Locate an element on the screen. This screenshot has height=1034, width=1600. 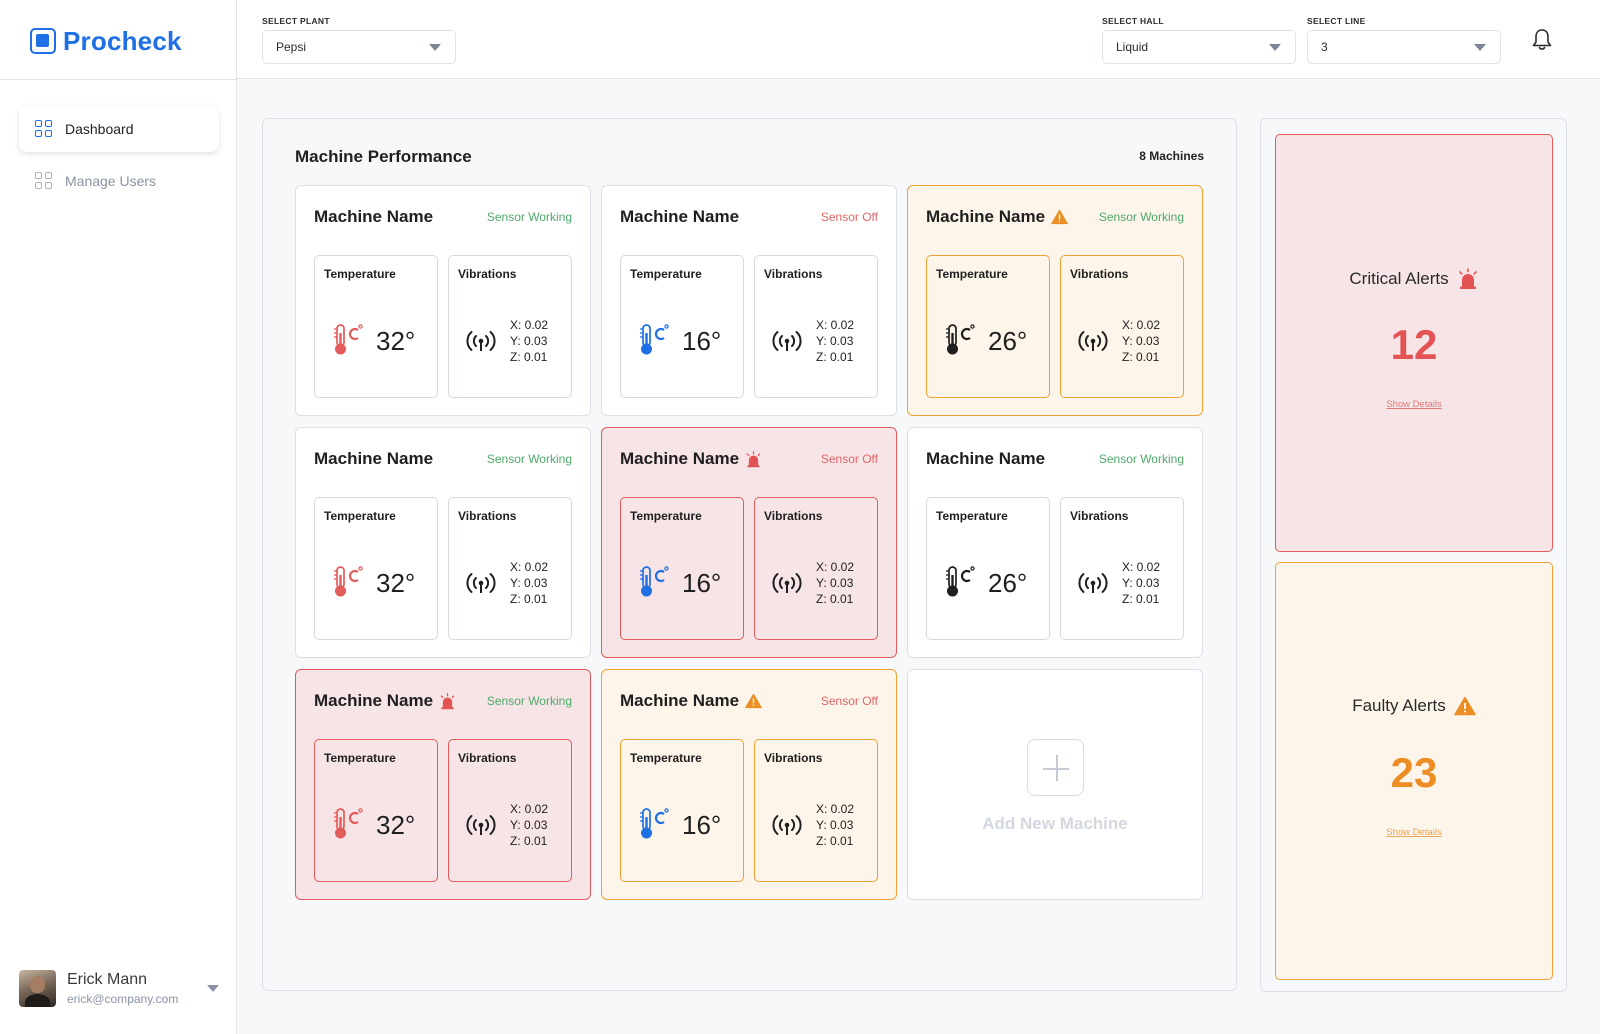
sidebar-item-manage-users: Manage Users is located at coordinates (119, 181).